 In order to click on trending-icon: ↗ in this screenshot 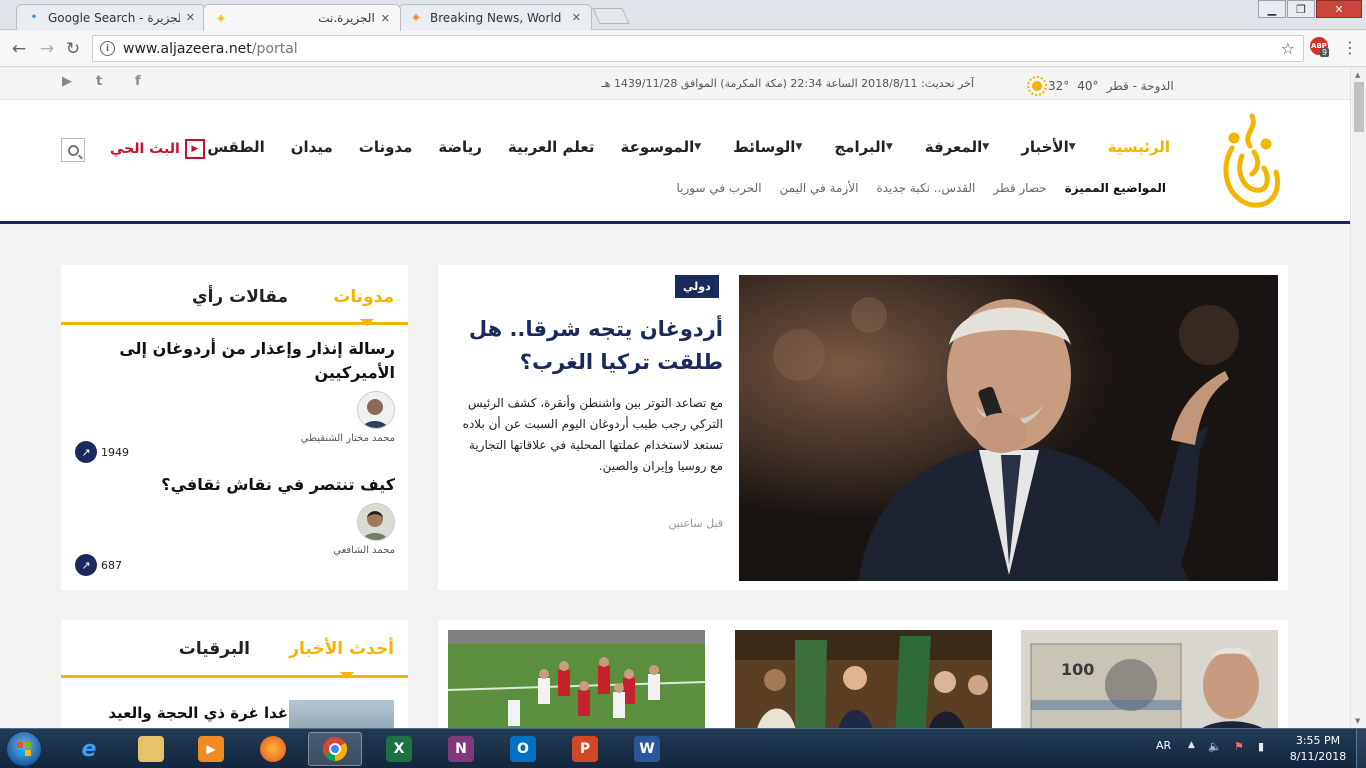, I will do `click(86, 565)`.